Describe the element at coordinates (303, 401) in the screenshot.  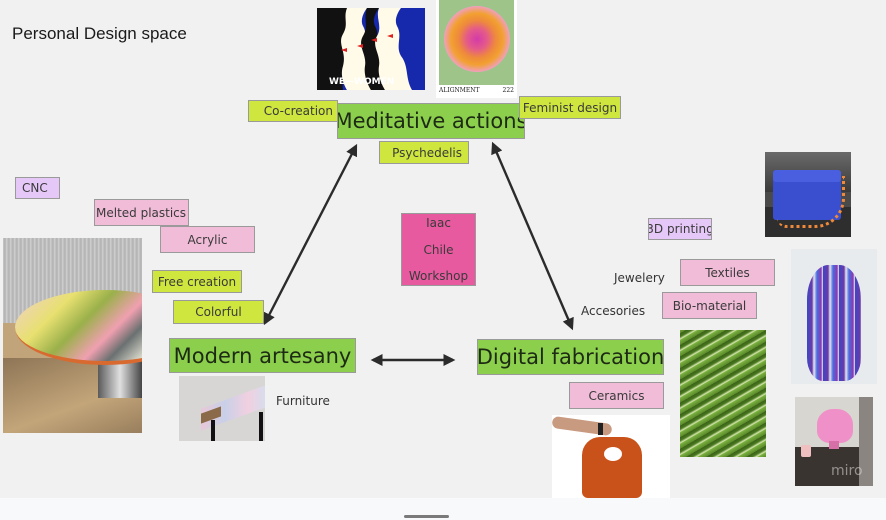
I see `label-furniture: Furniture` at that location.